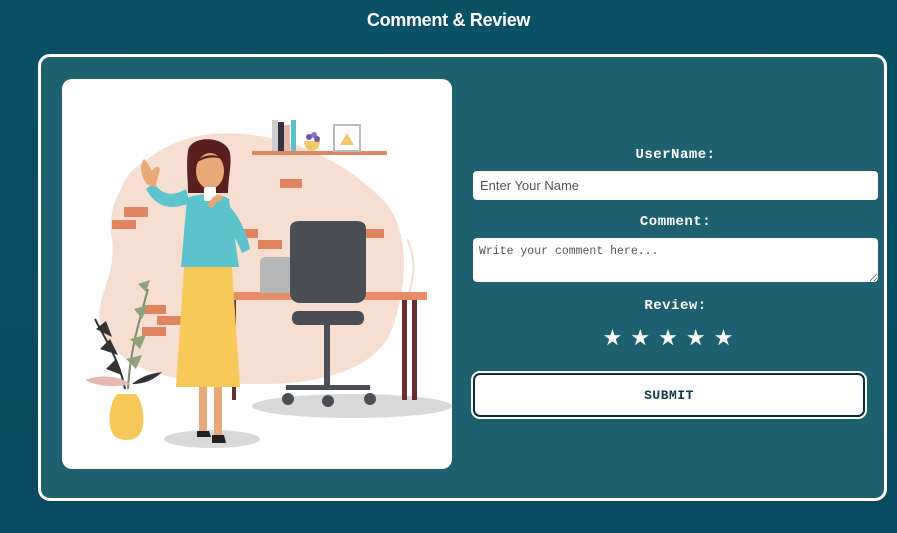 Image resolution: width=897 pixels, height=533 pixels. I want to click on username-input, so click(675, 185).